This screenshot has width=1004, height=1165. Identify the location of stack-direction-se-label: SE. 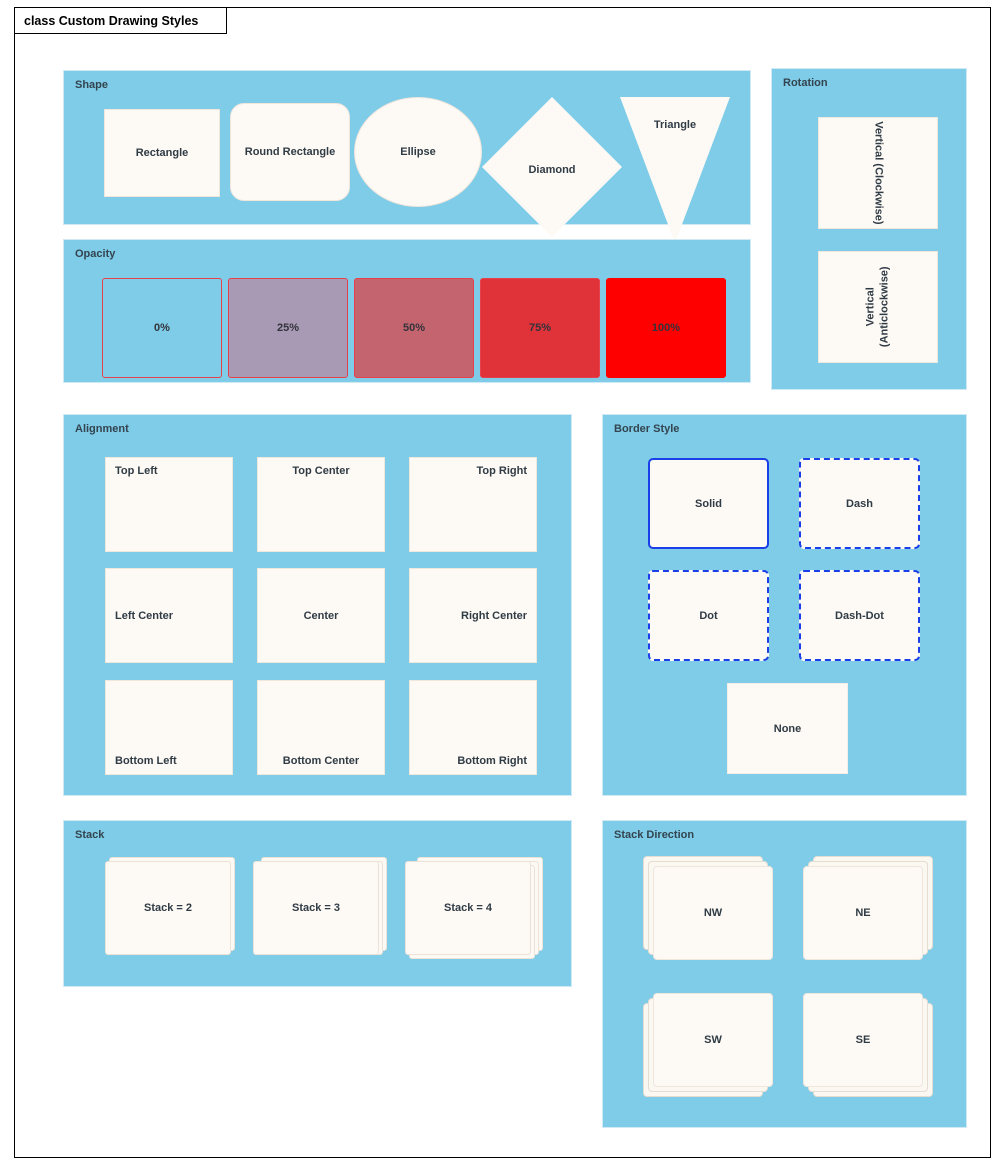
(863, 1040).